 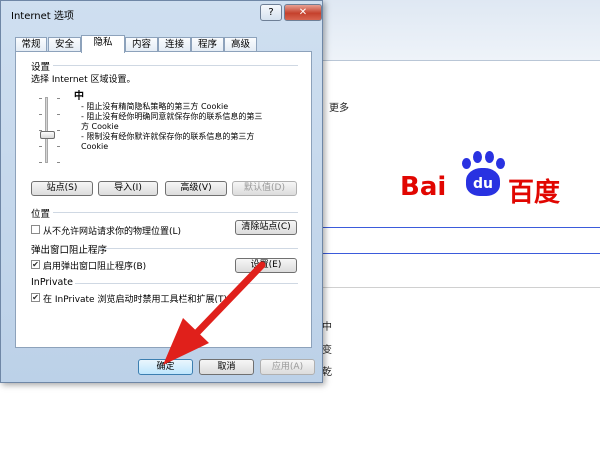 What do you see at coordinates (214, 313) in the screenshot?
I see `annotation-arrow-icon` at bounding box center [214, 313].